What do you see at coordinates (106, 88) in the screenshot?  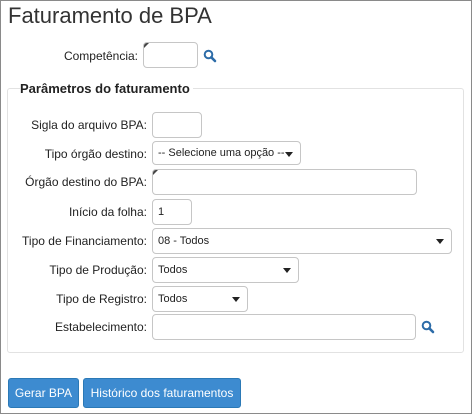 I see `parametros-legend: Parâmetros do faturamento` at bounding box center [106, 88].